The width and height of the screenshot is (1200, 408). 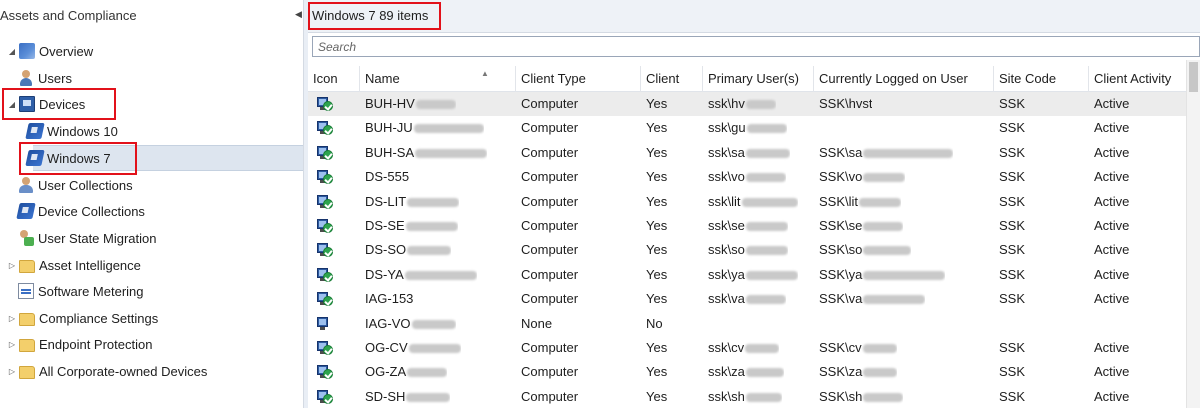 What do you see at coordinates (726, 396) in the screenshot?
I see `cell-text: ssk\sh` at bounding box center [726, 396].